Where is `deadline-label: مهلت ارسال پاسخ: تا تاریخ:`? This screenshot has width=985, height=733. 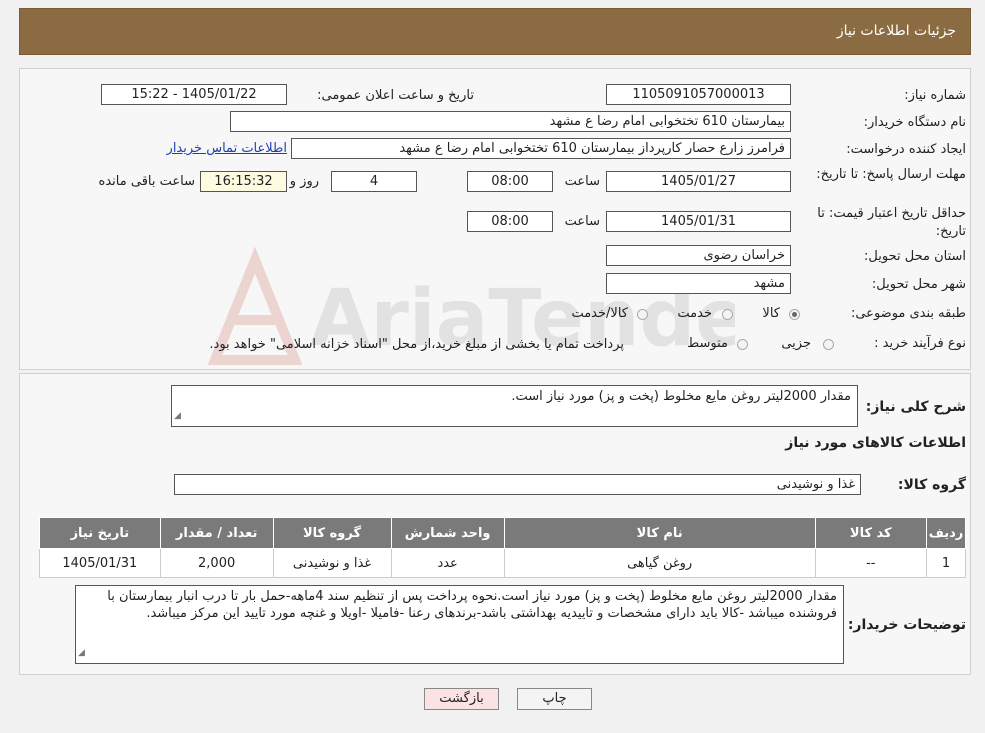
deadline-label: مهلت ارسال پاسخ: تا تاریخ: is located at coordinates (891, 174).